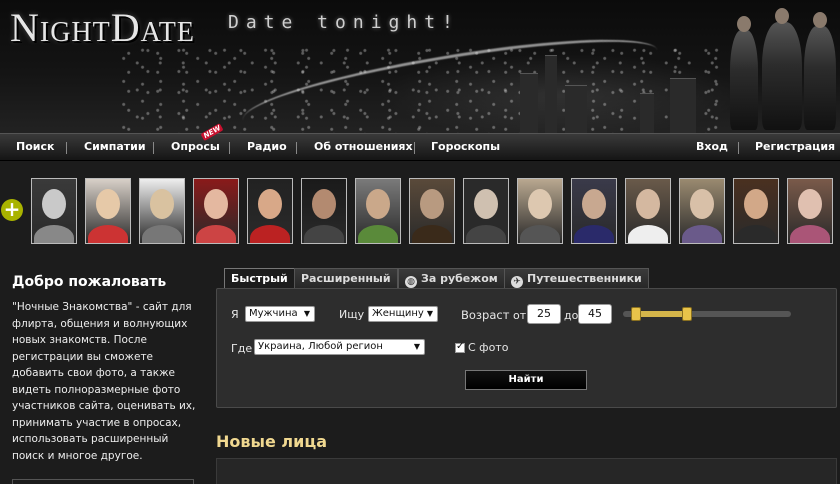 The height and width of the screenshot is (484, 840). I want to click on nav-likes: Симпатии, so click(115, 146).